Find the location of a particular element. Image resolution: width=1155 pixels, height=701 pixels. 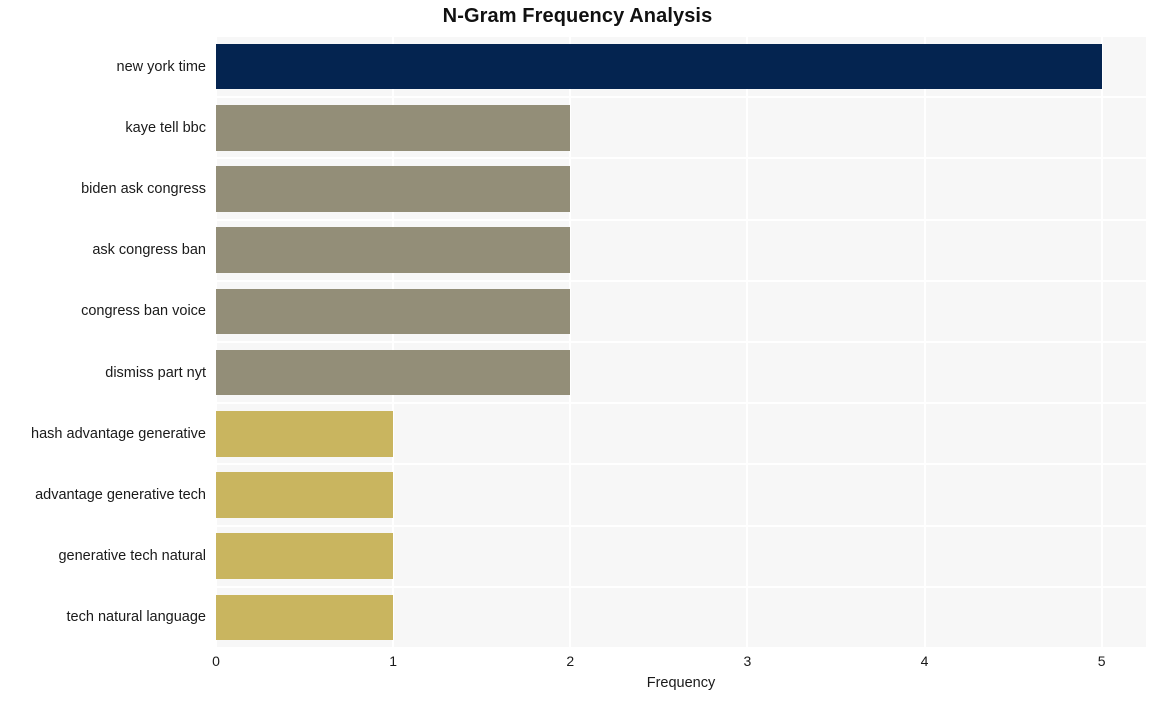

x-axis-title: Frequency is located at coordinates (681, 683).